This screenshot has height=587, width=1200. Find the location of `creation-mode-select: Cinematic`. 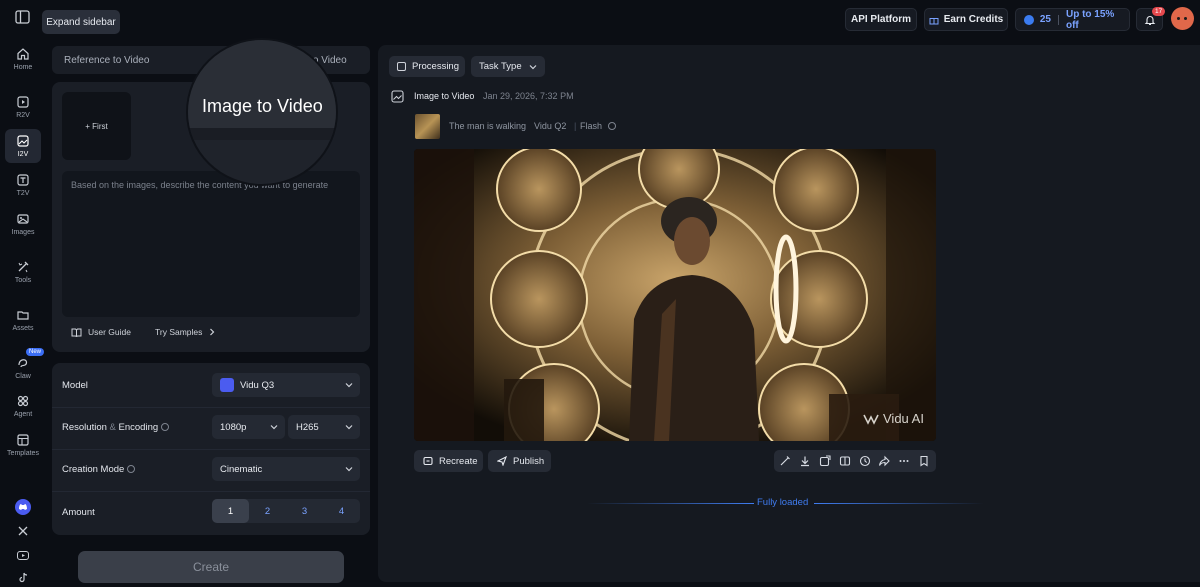

creation-mode-select: Cinematic is located at coordinates (286, 469).